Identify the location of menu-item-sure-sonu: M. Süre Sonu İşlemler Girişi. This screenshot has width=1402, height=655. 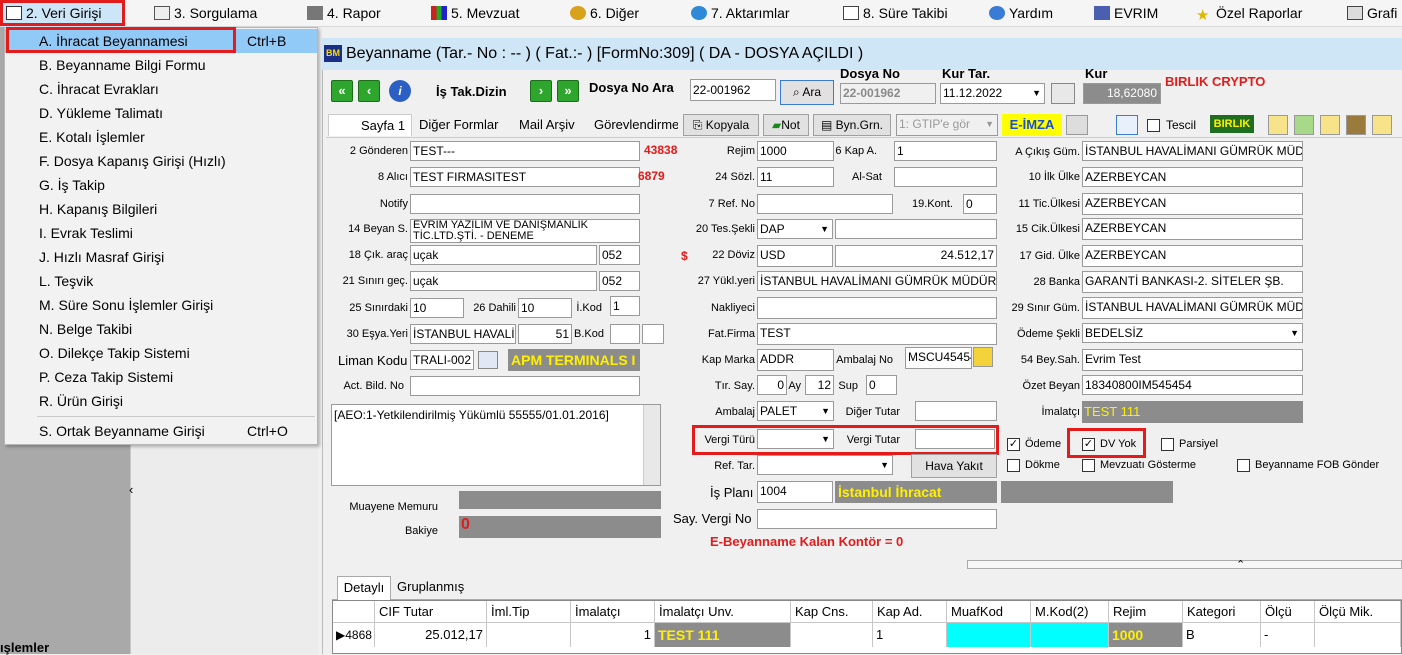
(161, 305).